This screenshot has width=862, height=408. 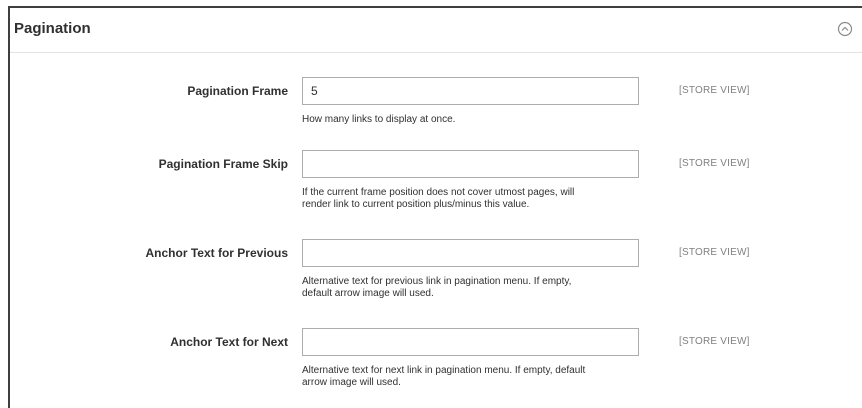 What do you see at coordinates (229, 342) in the screenshot?
I see `field-label: Anchor Text for Next` at bounding box center [229, 342].